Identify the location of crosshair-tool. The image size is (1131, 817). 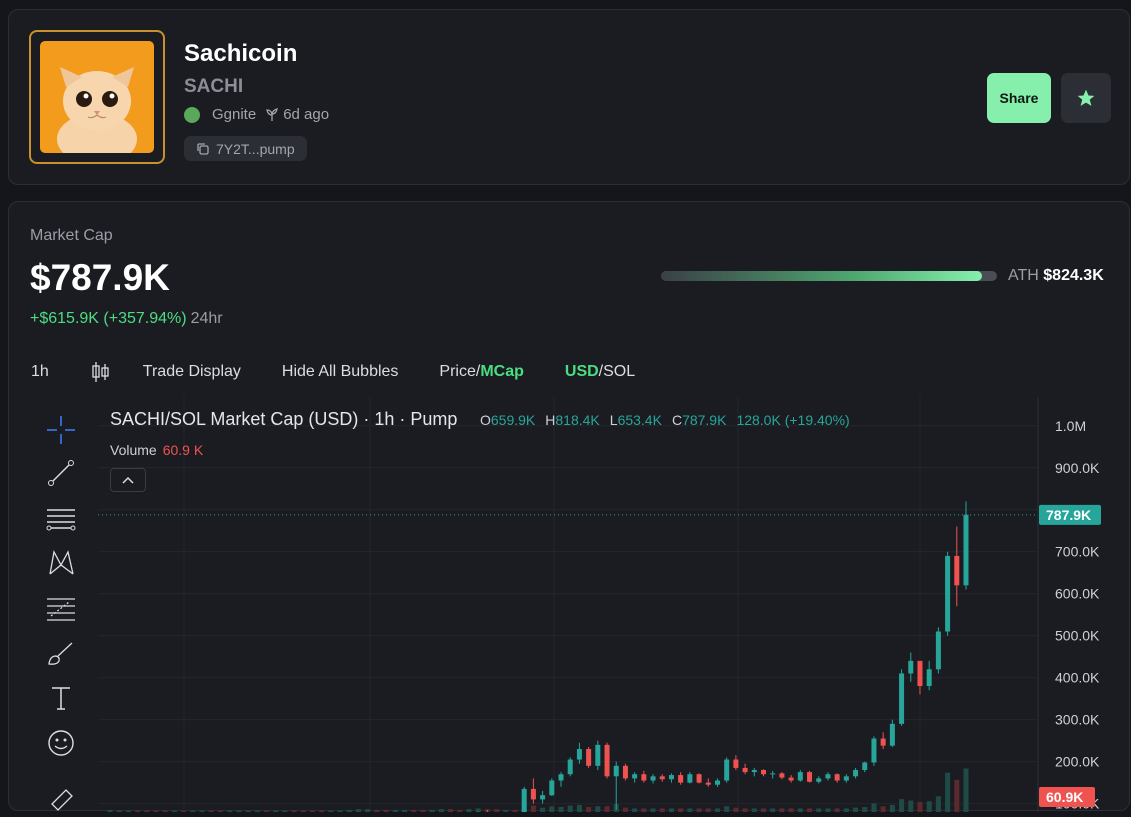
(61, 430).